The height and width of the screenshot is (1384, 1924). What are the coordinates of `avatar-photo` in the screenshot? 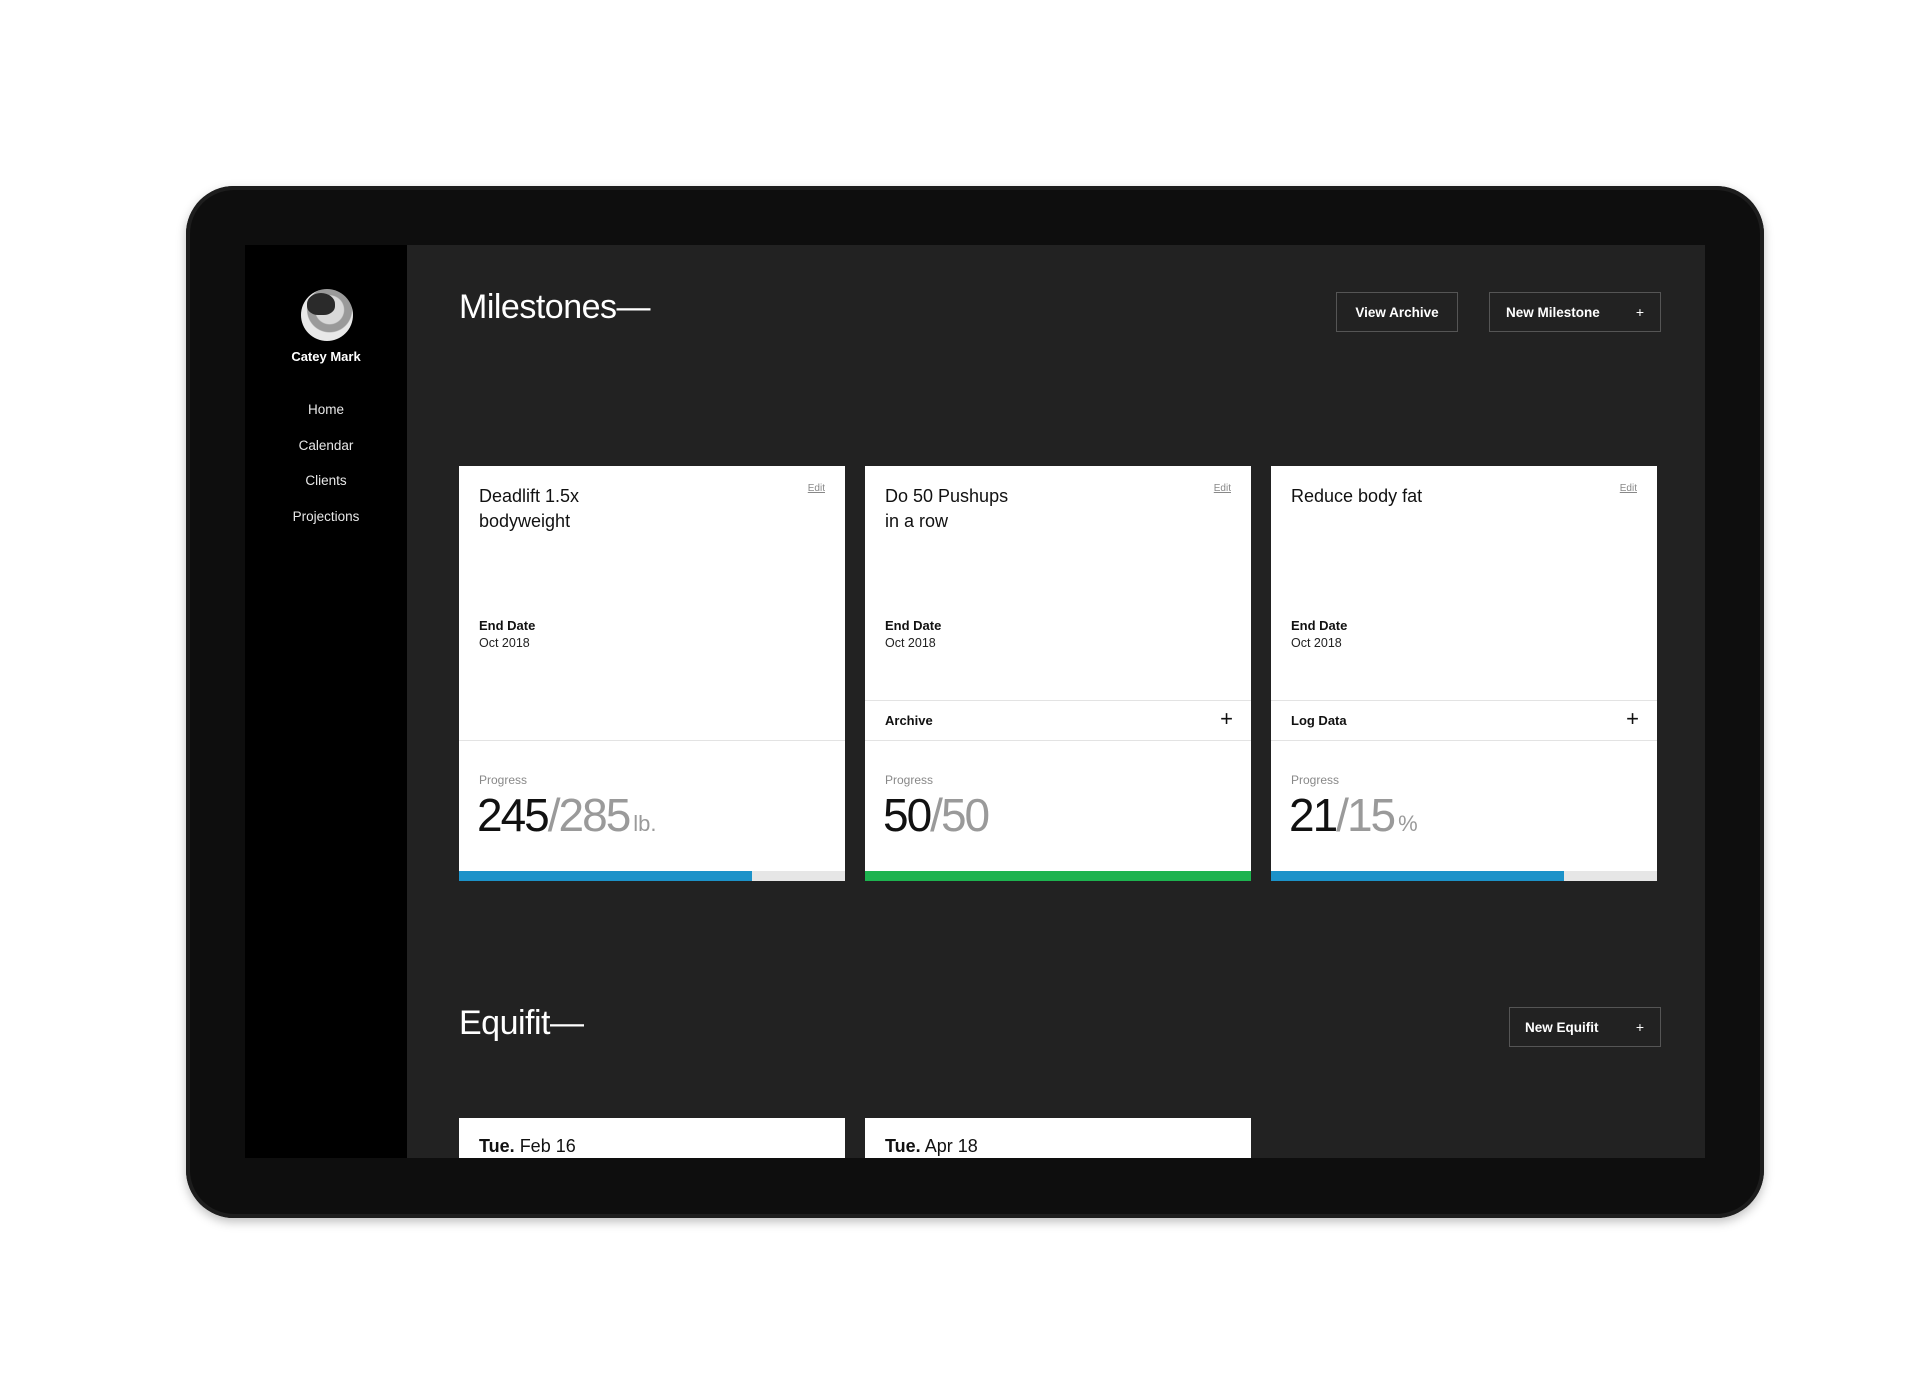 It's located at (321, 304).